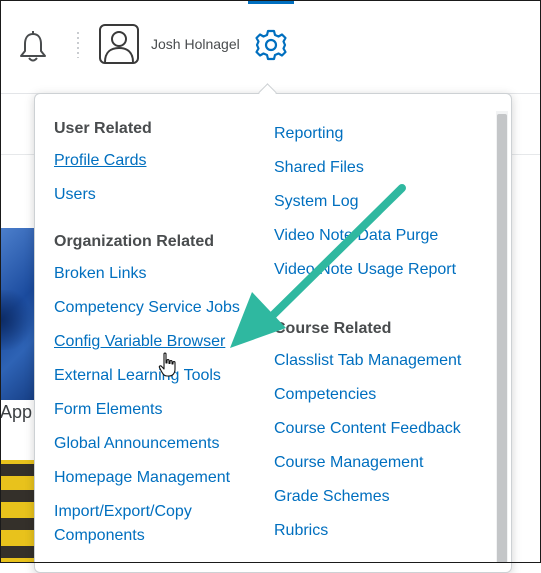 Image resolution: width=541 pixels, height=573 pixels. What do you see at coordinates (149, 342) in the screenshot?
I see `menu-item-config-variable-browser: Config Variable Browser` at bounding box center [149, 342].